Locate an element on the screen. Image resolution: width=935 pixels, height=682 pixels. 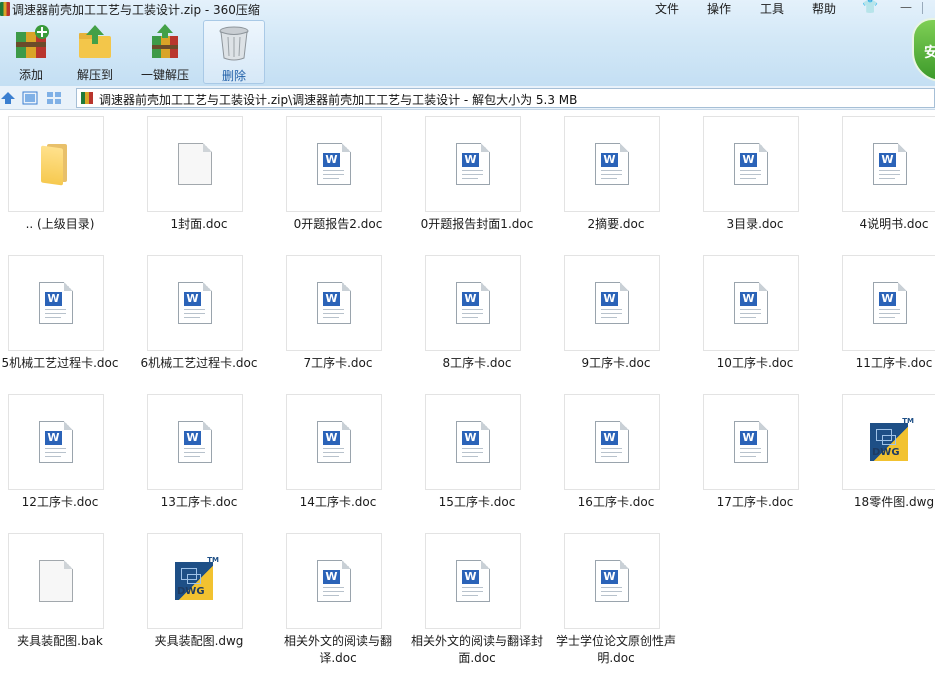
folder-icon is located at coordinates (56, 165).